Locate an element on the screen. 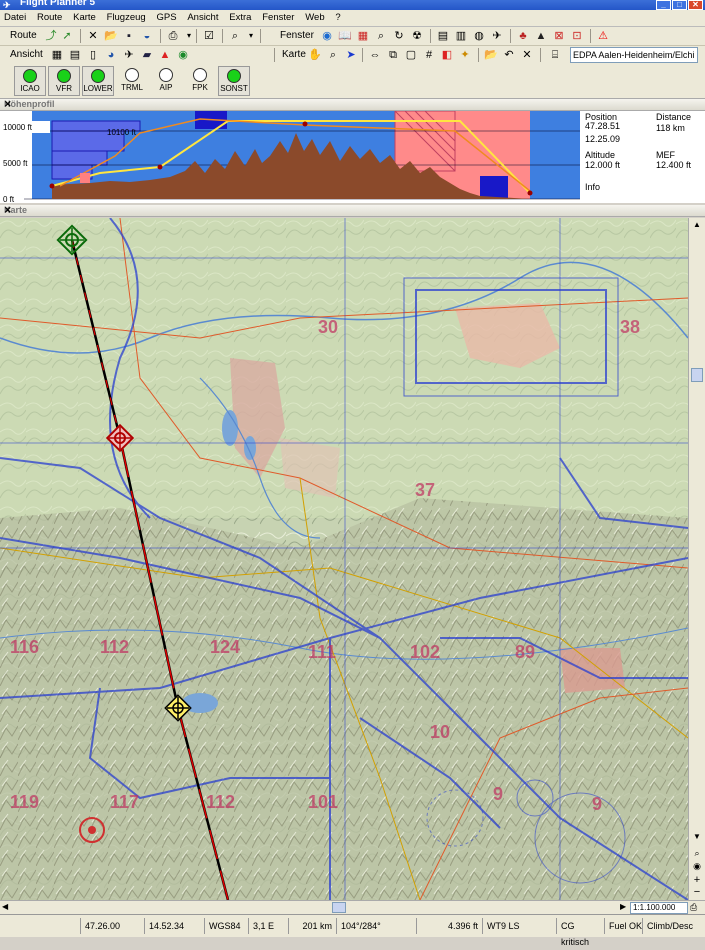 The width and height of the screenshot is (705, 950). status-dot-icon is located at coordinates (166, 75).